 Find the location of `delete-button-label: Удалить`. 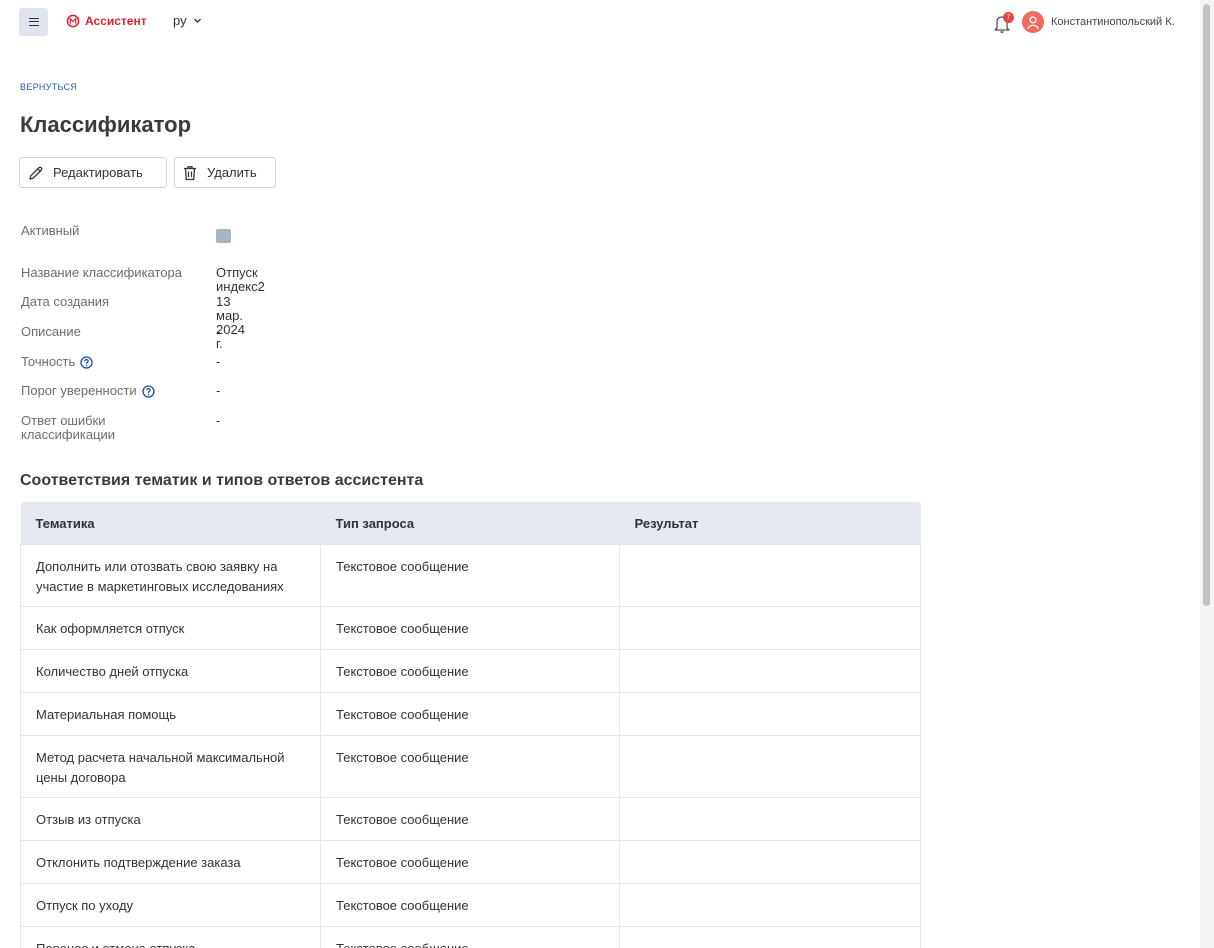

delete-button-label: Удалить is located at coordinates (232, 172).